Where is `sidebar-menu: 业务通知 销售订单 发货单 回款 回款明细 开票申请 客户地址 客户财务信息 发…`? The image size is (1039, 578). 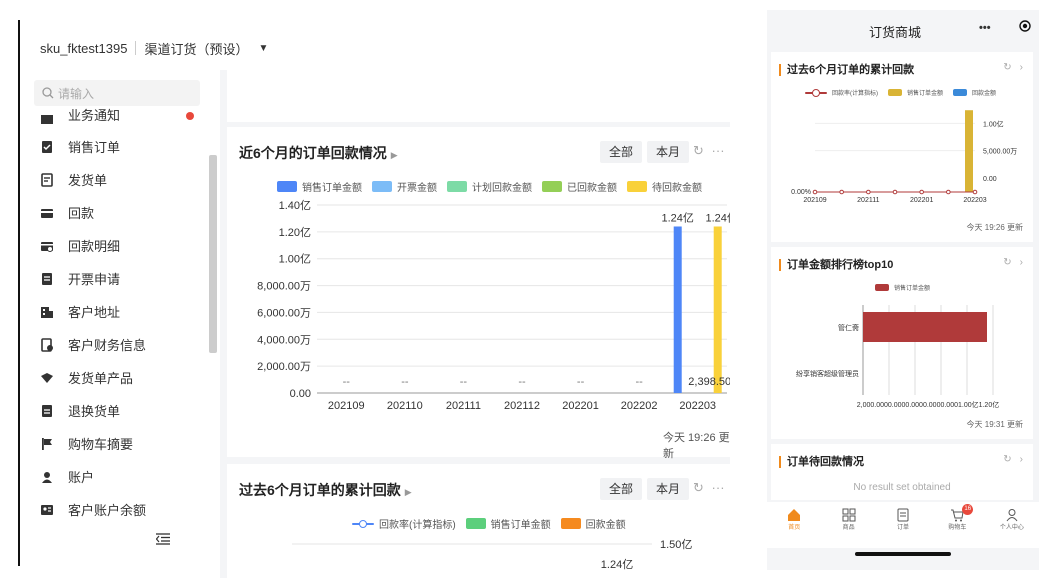 sidebar-menu: 业务通知 销售订单 发货单 回款 回款明细 开票申请 客户地址 客户财务信息 发… is located at coordinates (115, 316).